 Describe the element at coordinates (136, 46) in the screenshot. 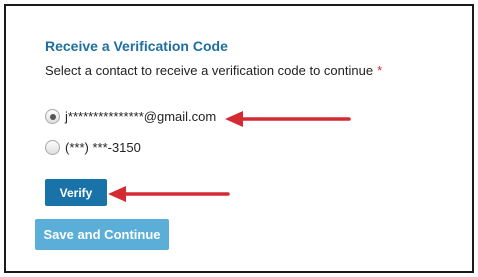

I see `form-title: Receive a Verification Code` at that location.